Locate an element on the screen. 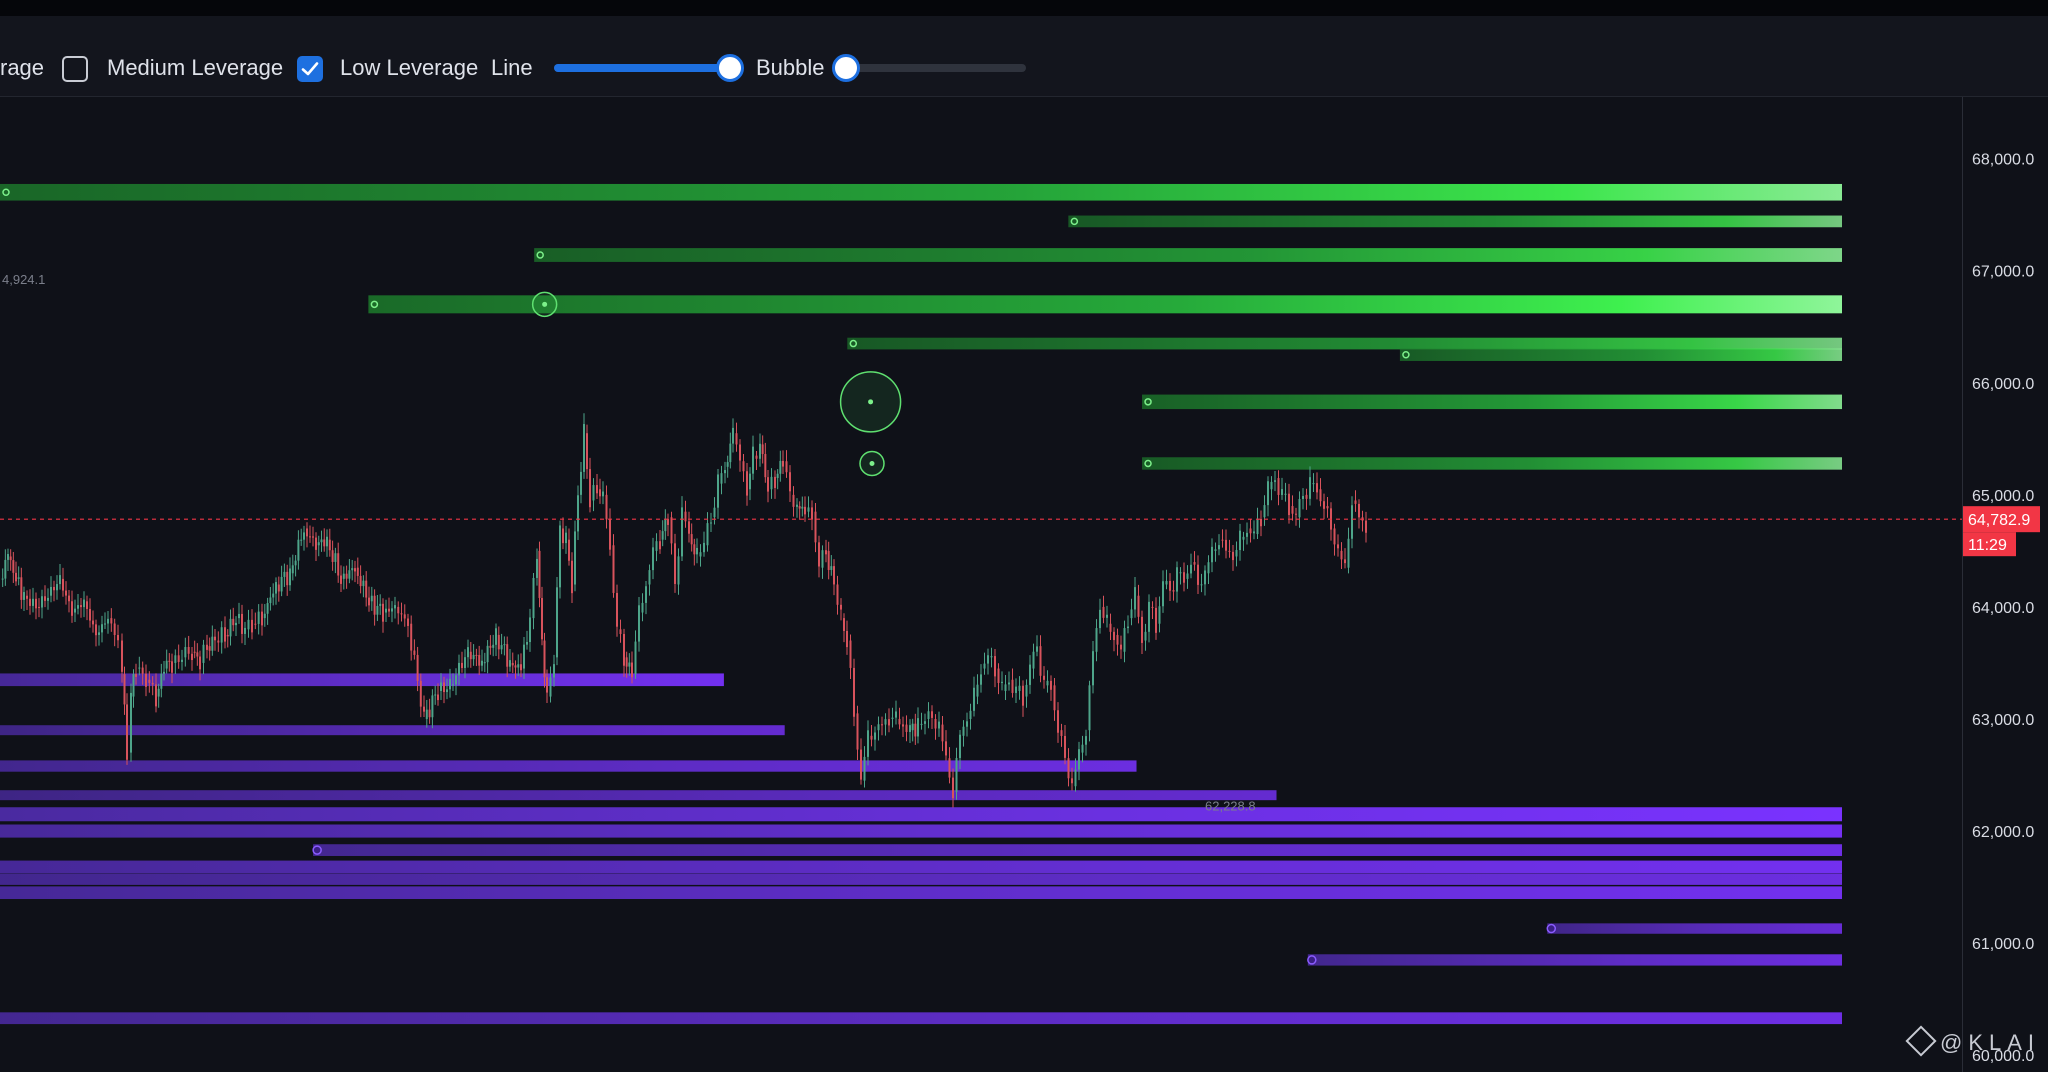  bubble-size-label: Bubble is located at coordinates (790, 67).